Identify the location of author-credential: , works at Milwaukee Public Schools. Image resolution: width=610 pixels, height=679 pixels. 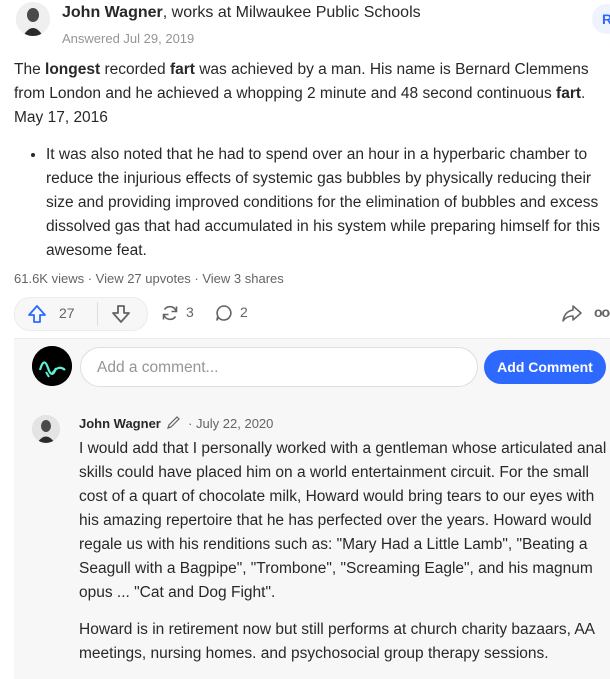
(291, 12).